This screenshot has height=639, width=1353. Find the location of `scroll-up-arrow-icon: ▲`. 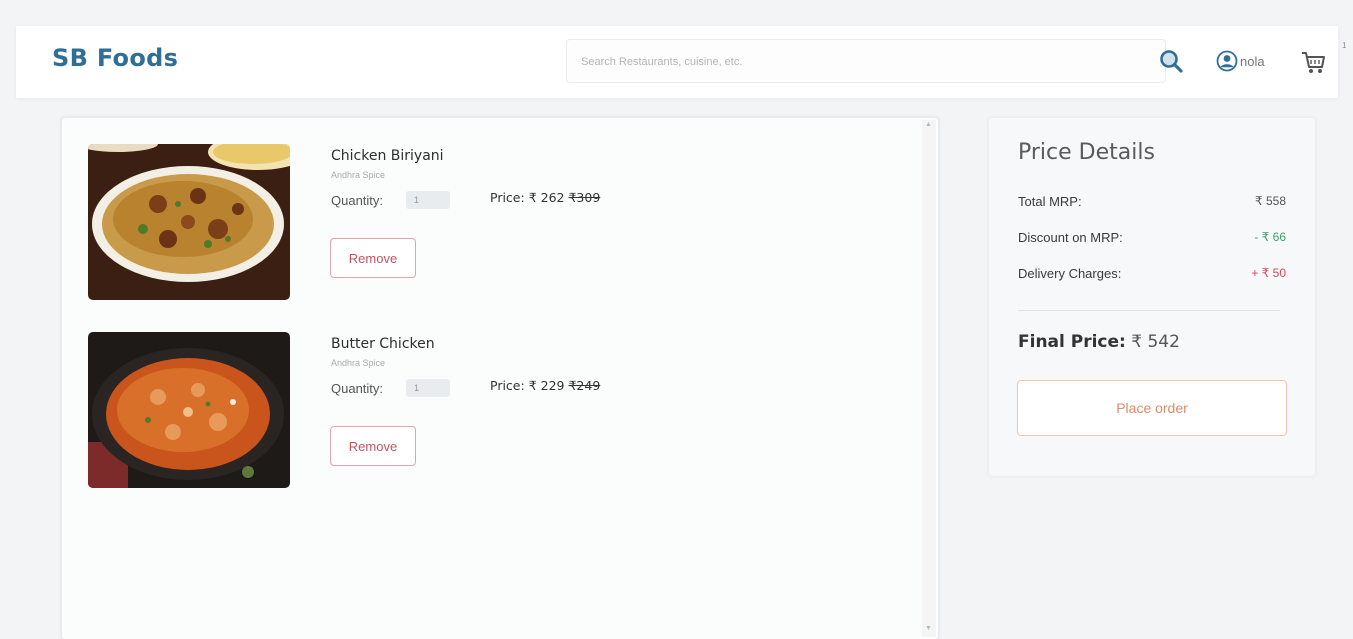

scroll-up-arrow-icon: ▲ is located at coordinates (928, 124).